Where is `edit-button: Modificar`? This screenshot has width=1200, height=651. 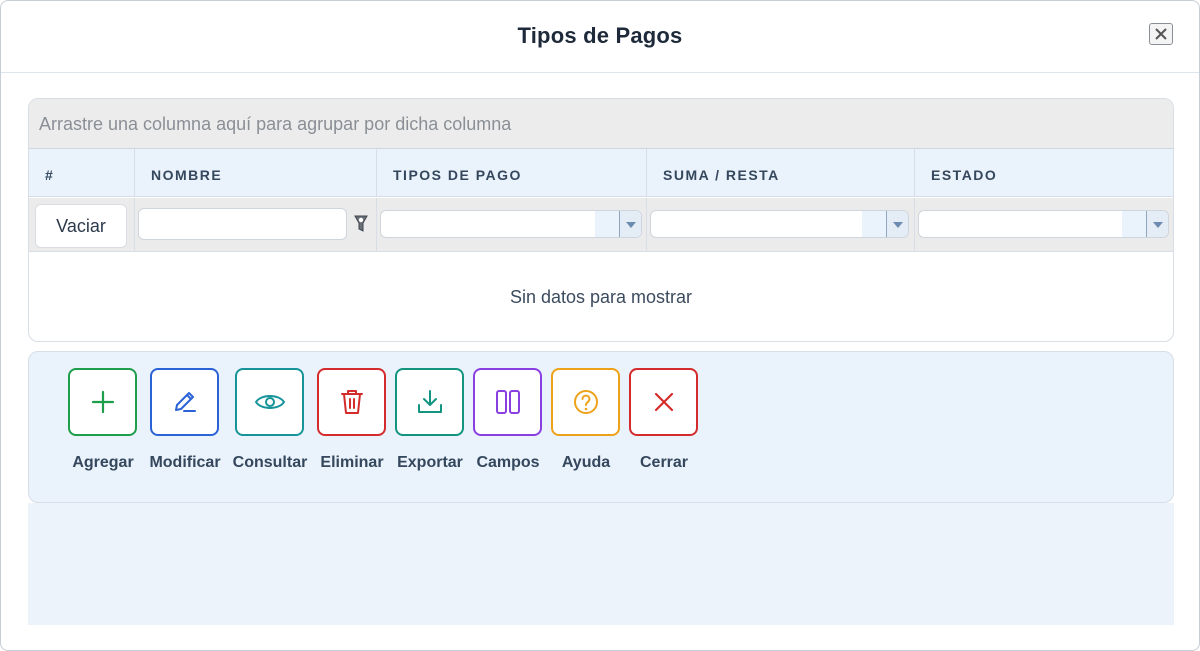 edit-button: Modificar is located at coordinates (185, 428).